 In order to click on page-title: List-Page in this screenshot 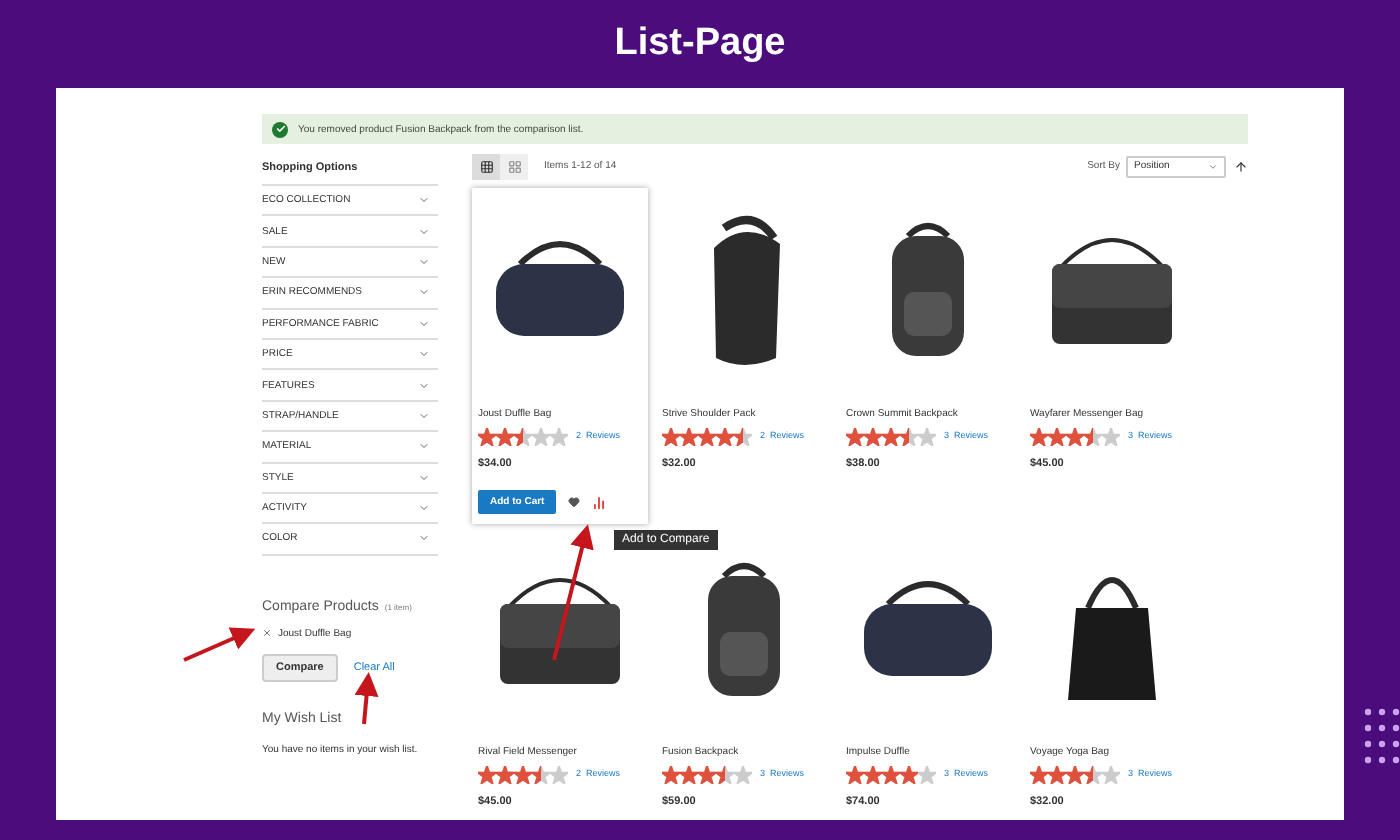, I will do `click(700, 44)`.